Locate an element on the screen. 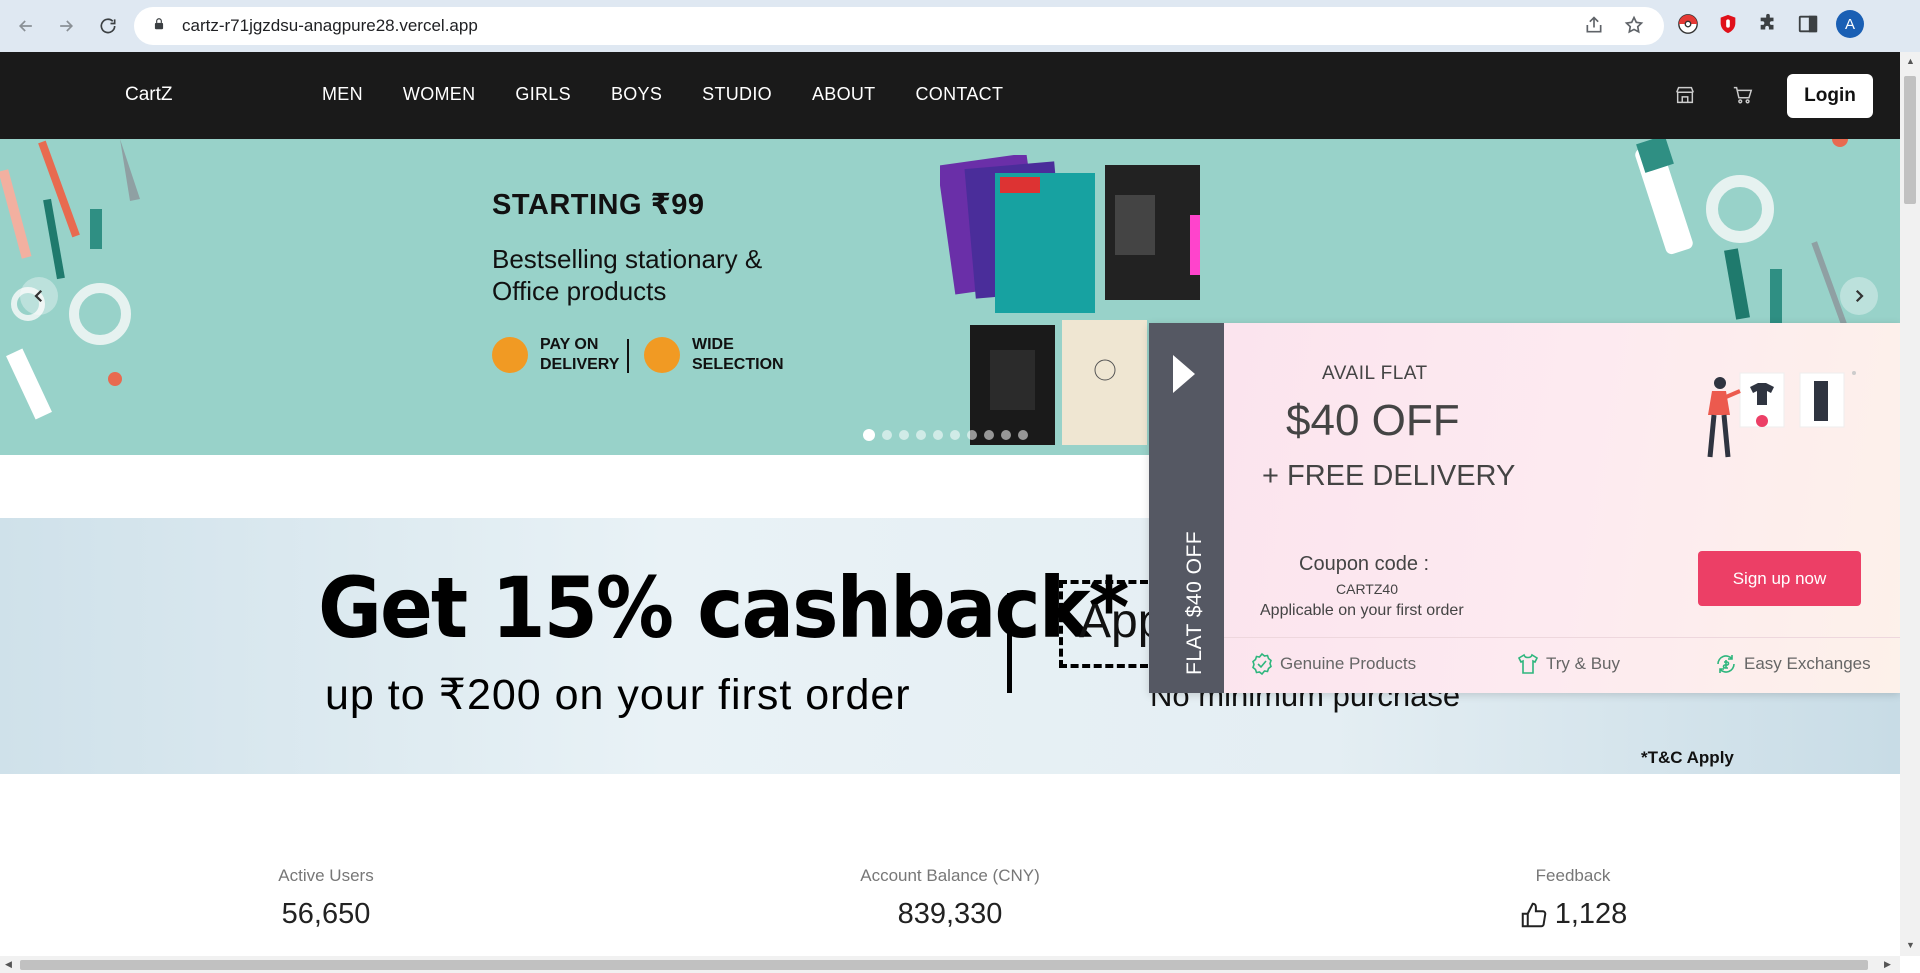 This screenshot has width=1920, height=973. wide-selection-badge: WIDE SELECTION is located at coordinates (714, 355).